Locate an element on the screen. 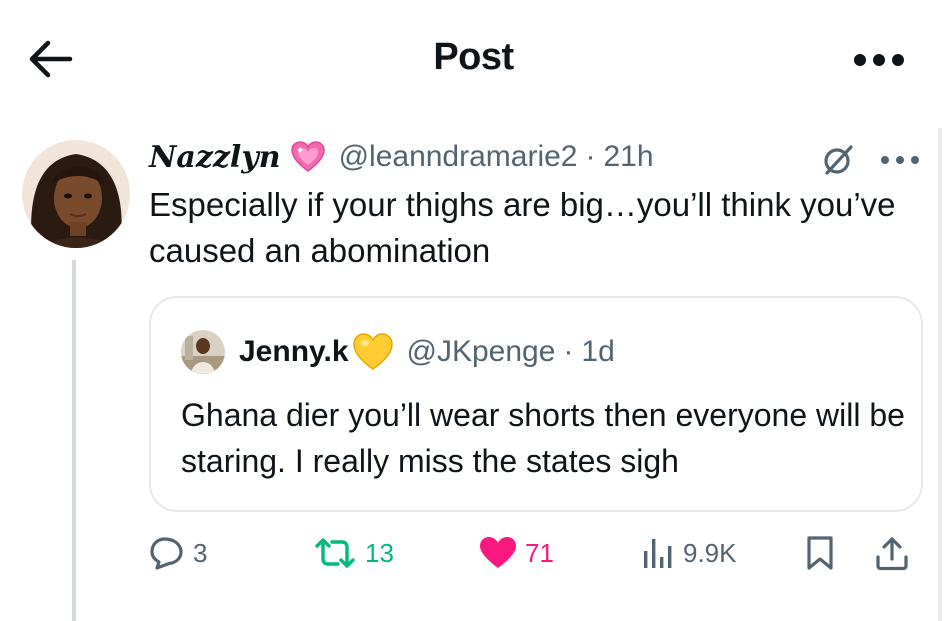 The image size is (947, 621). thread-connector-line is located at coordinates (74, 440).